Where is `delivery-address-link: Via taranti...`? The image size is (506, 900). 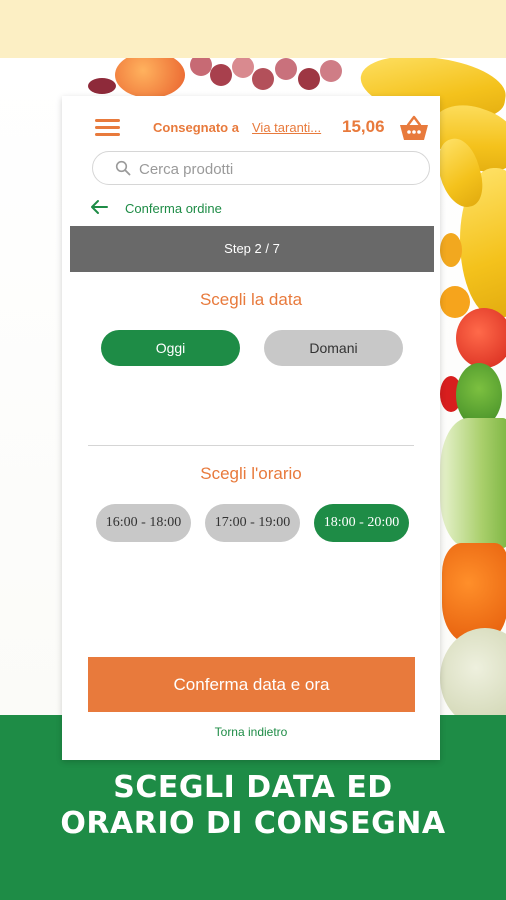 delivery-address-link: Via taranti... is located at coordinates (286, 127).